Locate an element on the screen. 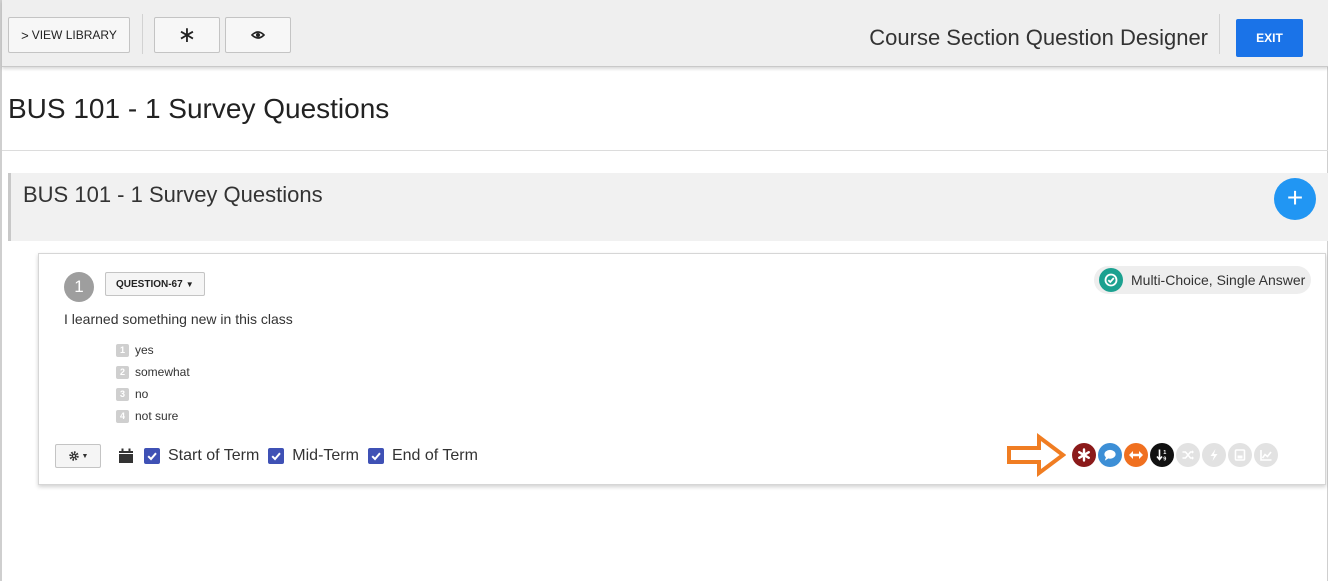  comment-icon is located at coordinates (1110, 455).